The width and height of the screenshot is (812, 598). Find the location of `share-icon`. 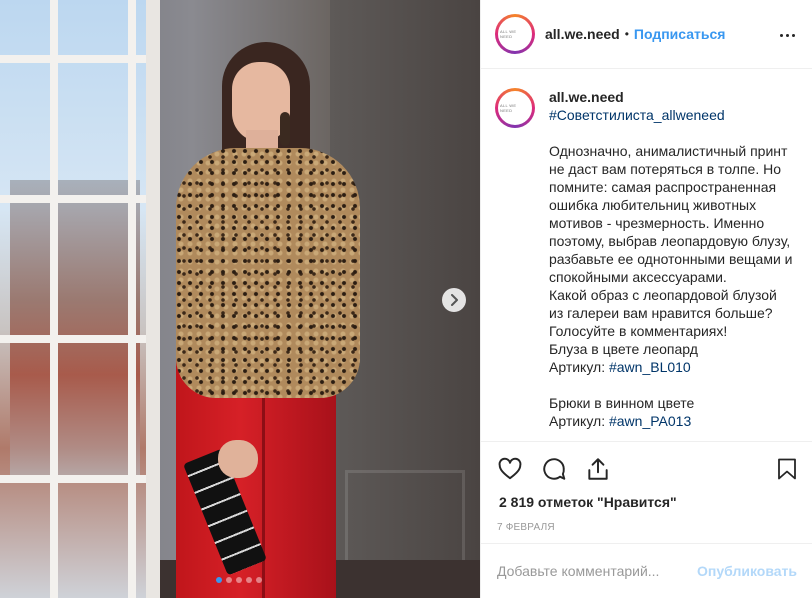

share-icon is located at coordinates (598, 469).